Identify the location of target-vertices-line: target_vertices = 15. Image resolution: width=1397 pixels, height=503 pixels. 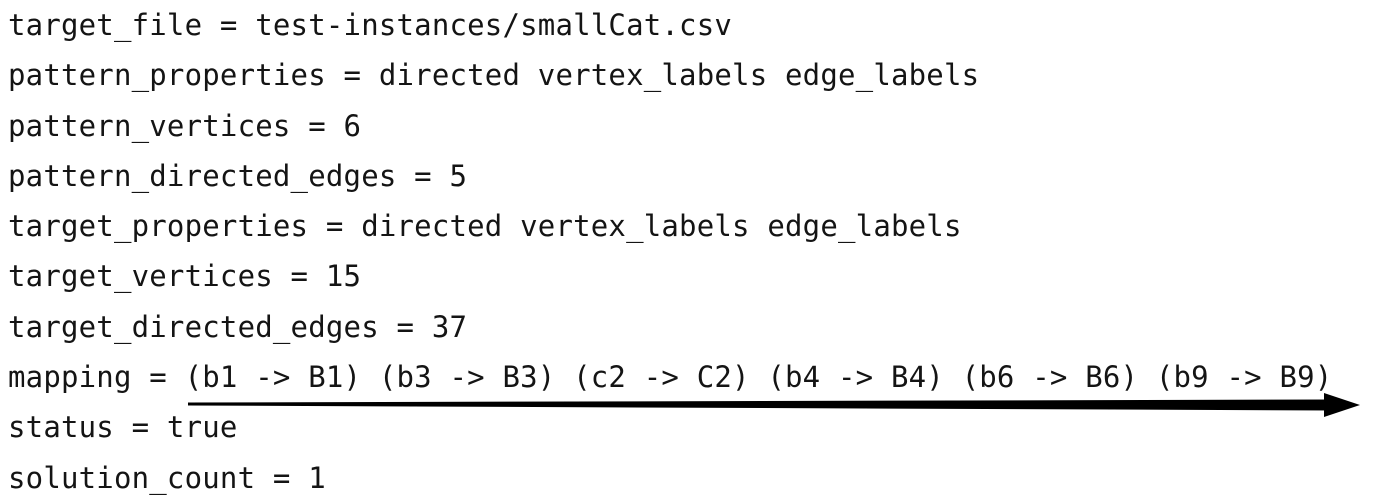
(185, 276).